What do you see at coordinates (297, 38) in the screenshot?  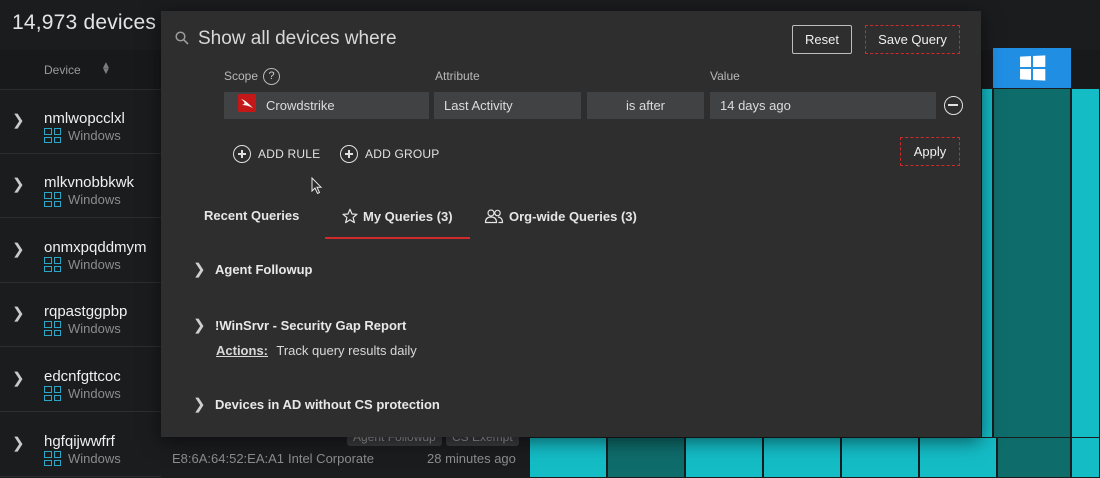 I see `query-title: Show all devices where` at bounding box center [297, 38].